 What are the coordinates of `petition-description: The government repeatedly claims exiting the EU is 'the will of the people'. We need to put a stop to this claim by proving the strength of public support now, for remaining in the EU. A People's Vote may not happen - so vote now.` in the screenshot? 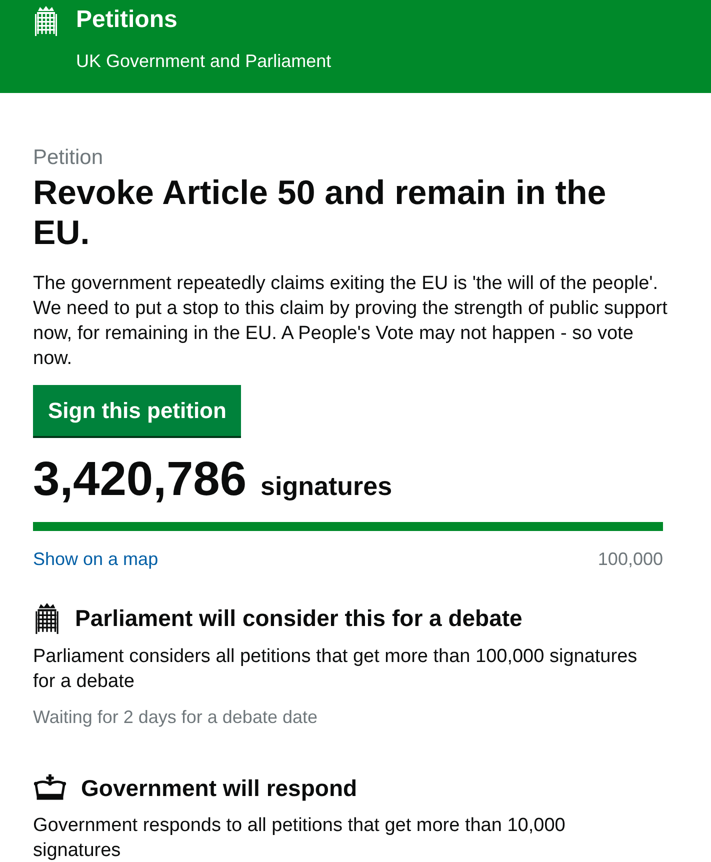 It's located at (350, 321).